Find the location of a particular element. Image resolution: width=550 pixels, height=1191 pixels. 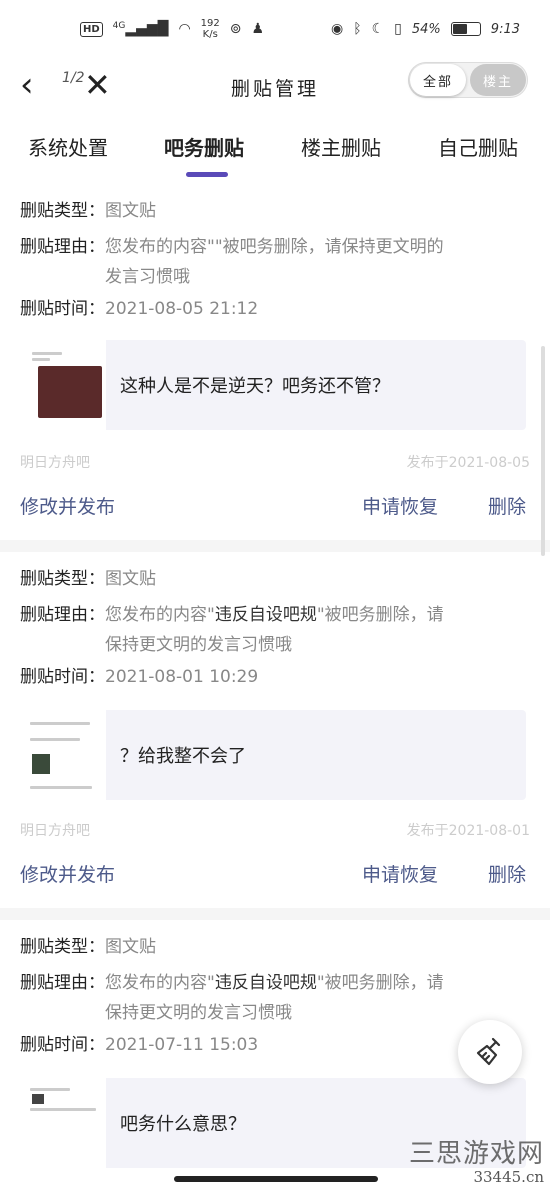

time-value: 2021-08-05 21:12 is located at coordinates (182, 309).